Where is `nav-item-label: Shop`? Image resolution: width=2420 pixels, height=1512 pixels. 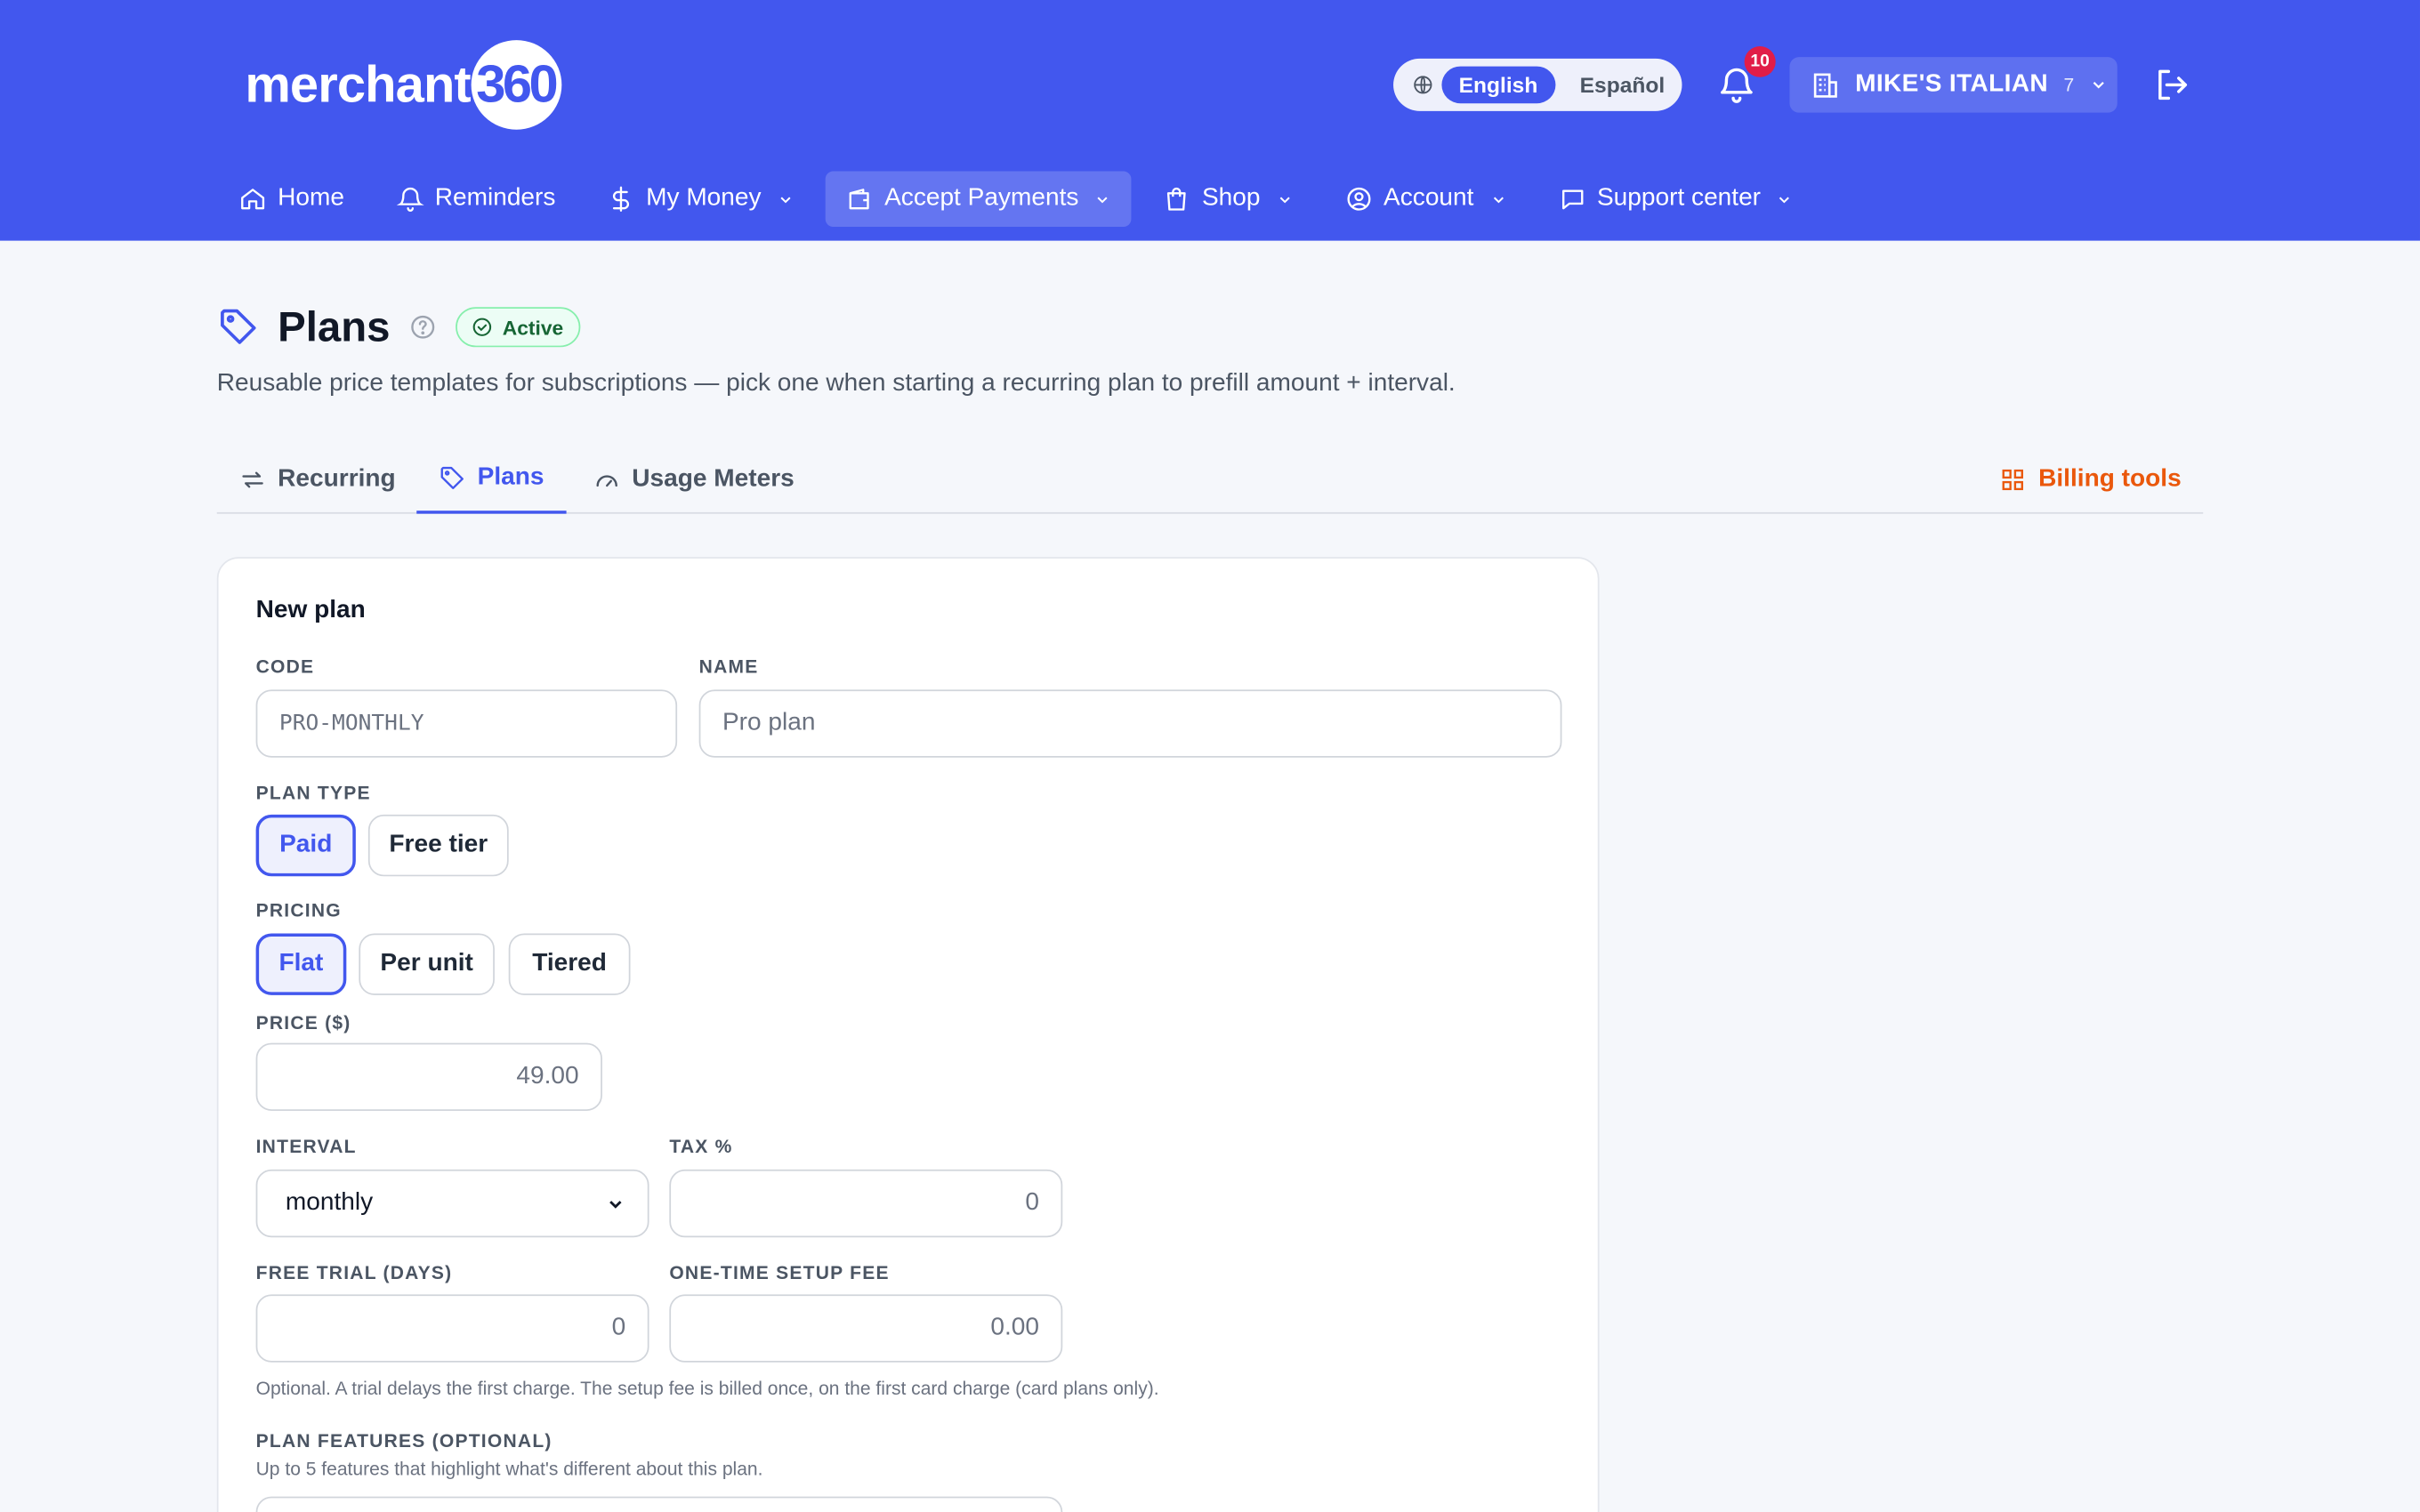
nav-item-label: Shop is located at coordinates (1231, 198).